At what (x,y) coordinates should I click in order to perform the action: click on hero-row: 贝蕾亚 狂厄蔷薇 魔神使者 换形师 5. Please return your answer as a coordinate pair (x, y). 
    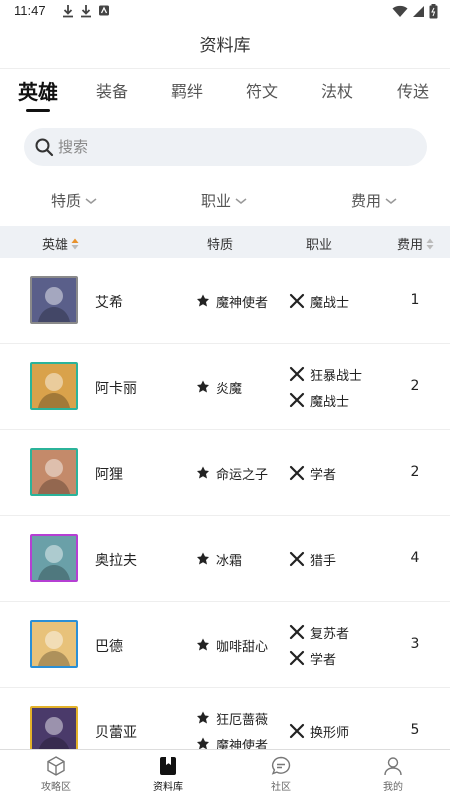
    Looking at the image, I should click on (225, 718).